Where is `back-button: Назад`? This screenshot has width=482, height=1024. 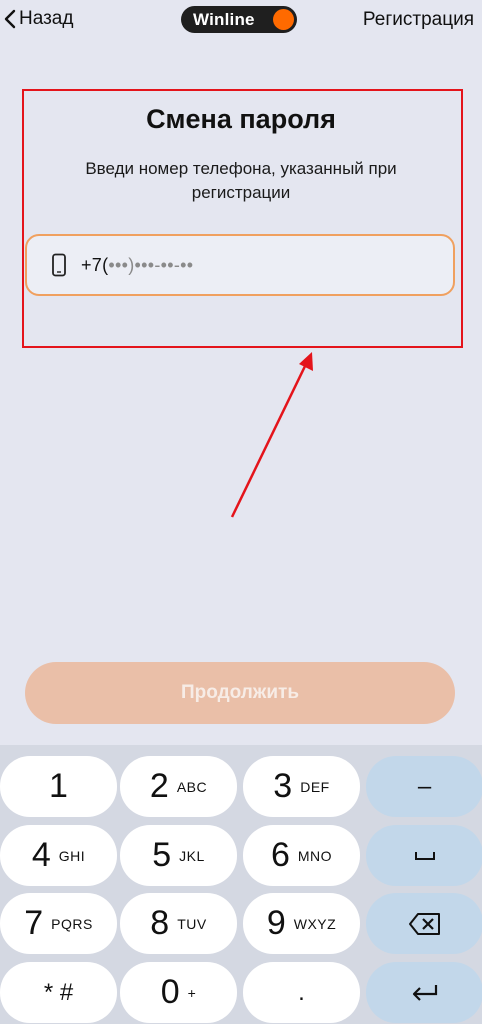 back-button: Назад is located at coordinates (38, 19).